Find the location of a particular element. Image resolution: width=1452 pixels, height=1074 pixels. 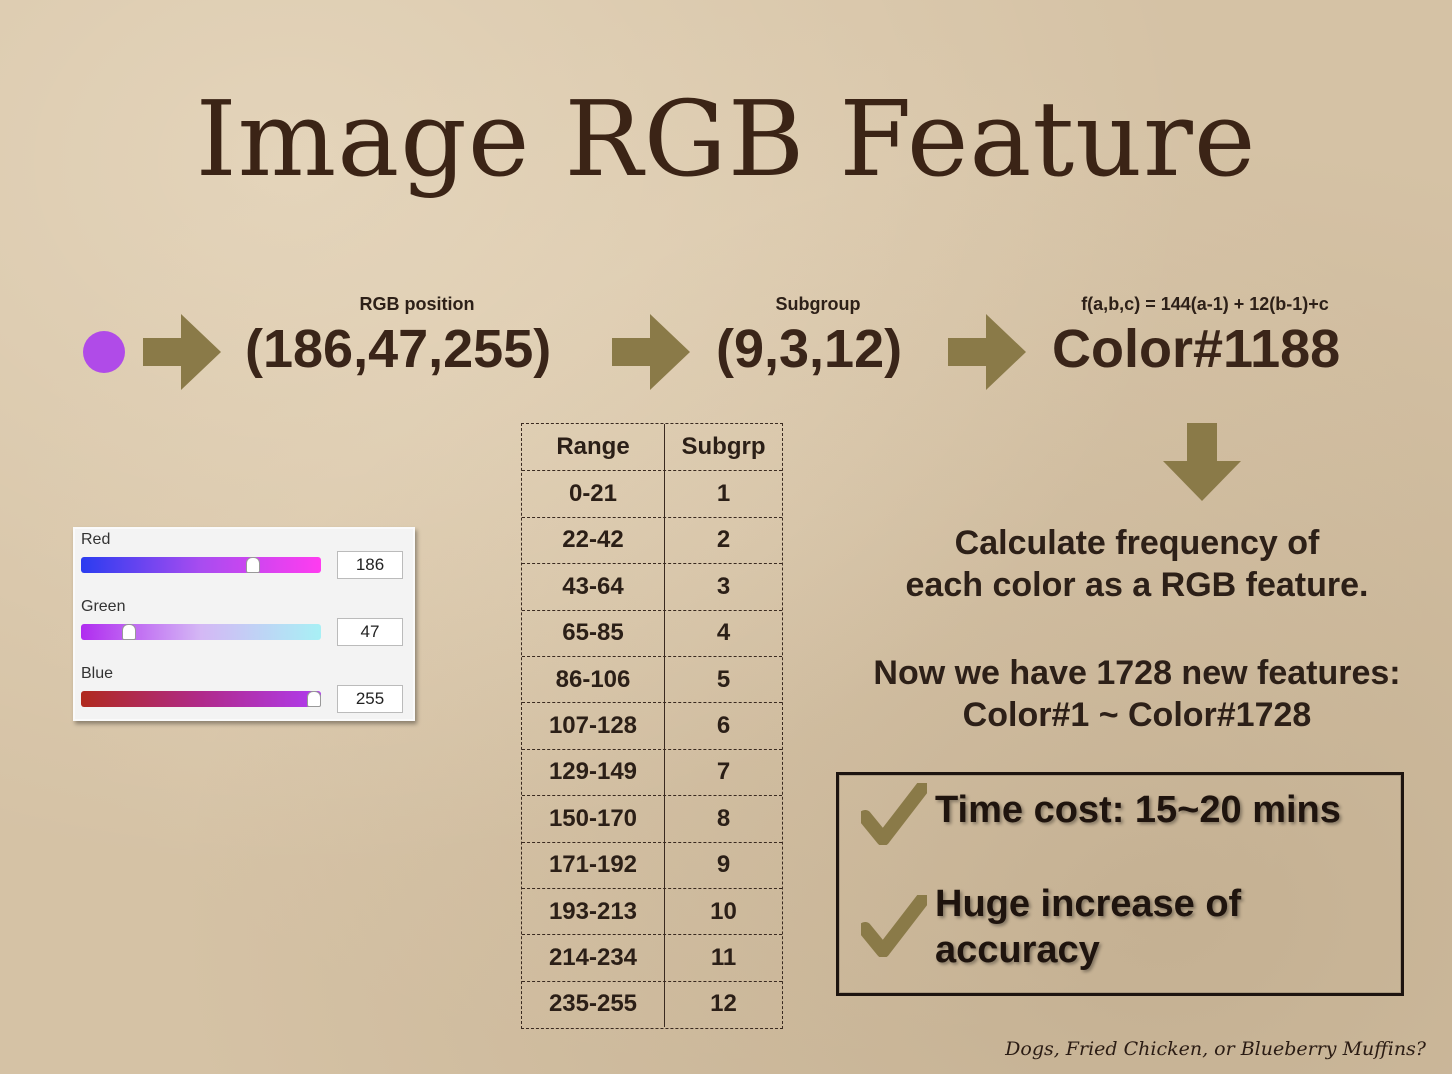

calc-line-1: Calculate frequency of is located at coordinates (1137, 543).